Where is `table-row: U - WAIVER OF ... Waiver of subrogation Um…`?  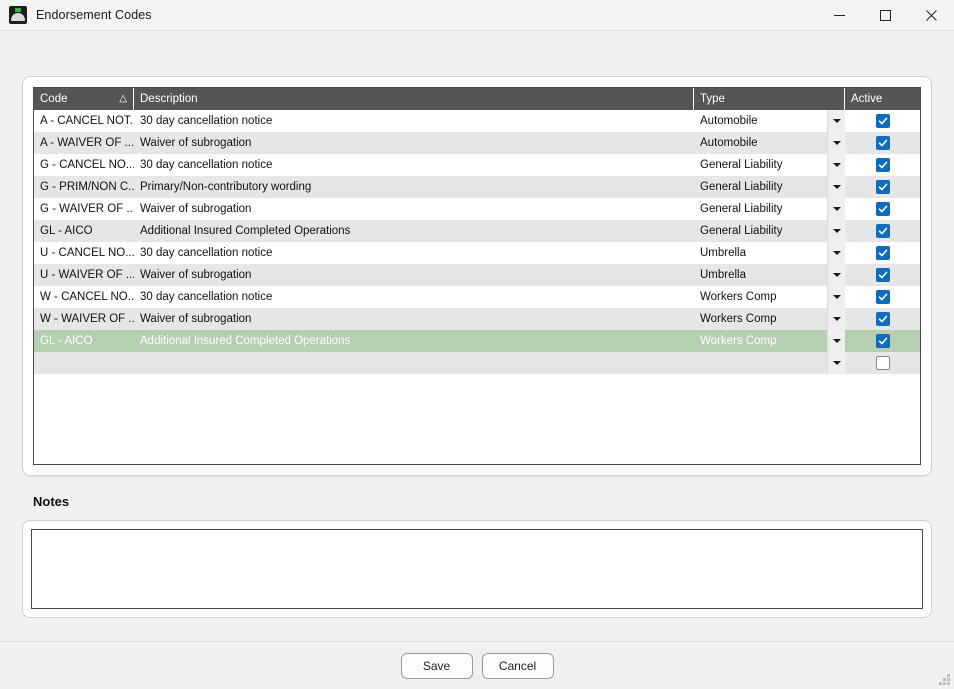
table-row: U - WAIVER OF ... Waiver of subrogation Um… is located at coordinates (477, 275).